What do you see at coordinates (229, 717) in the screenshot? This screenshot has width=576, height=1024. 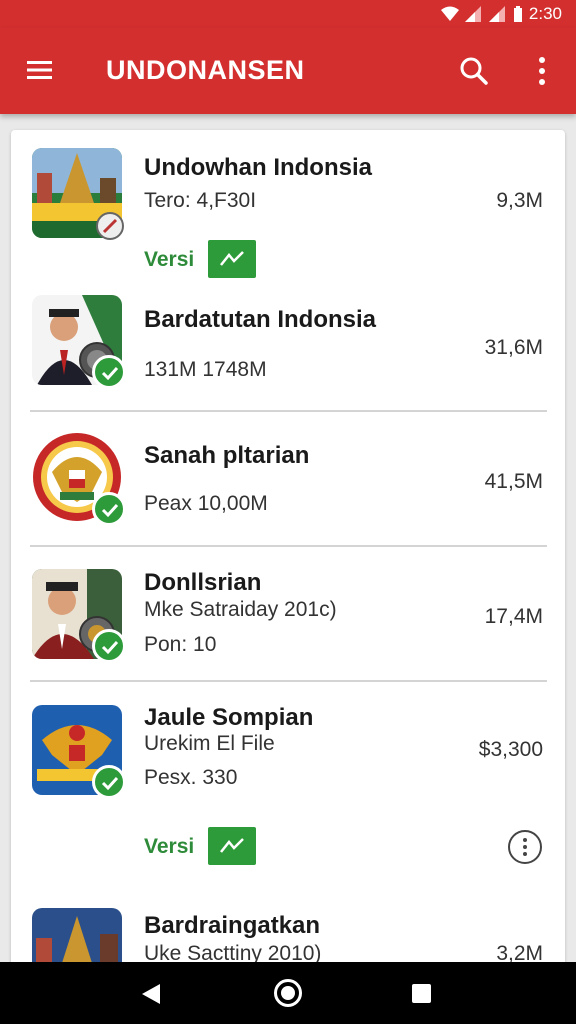 I see `app-name: Jaule Sompian` at bounding box center [229, 717].